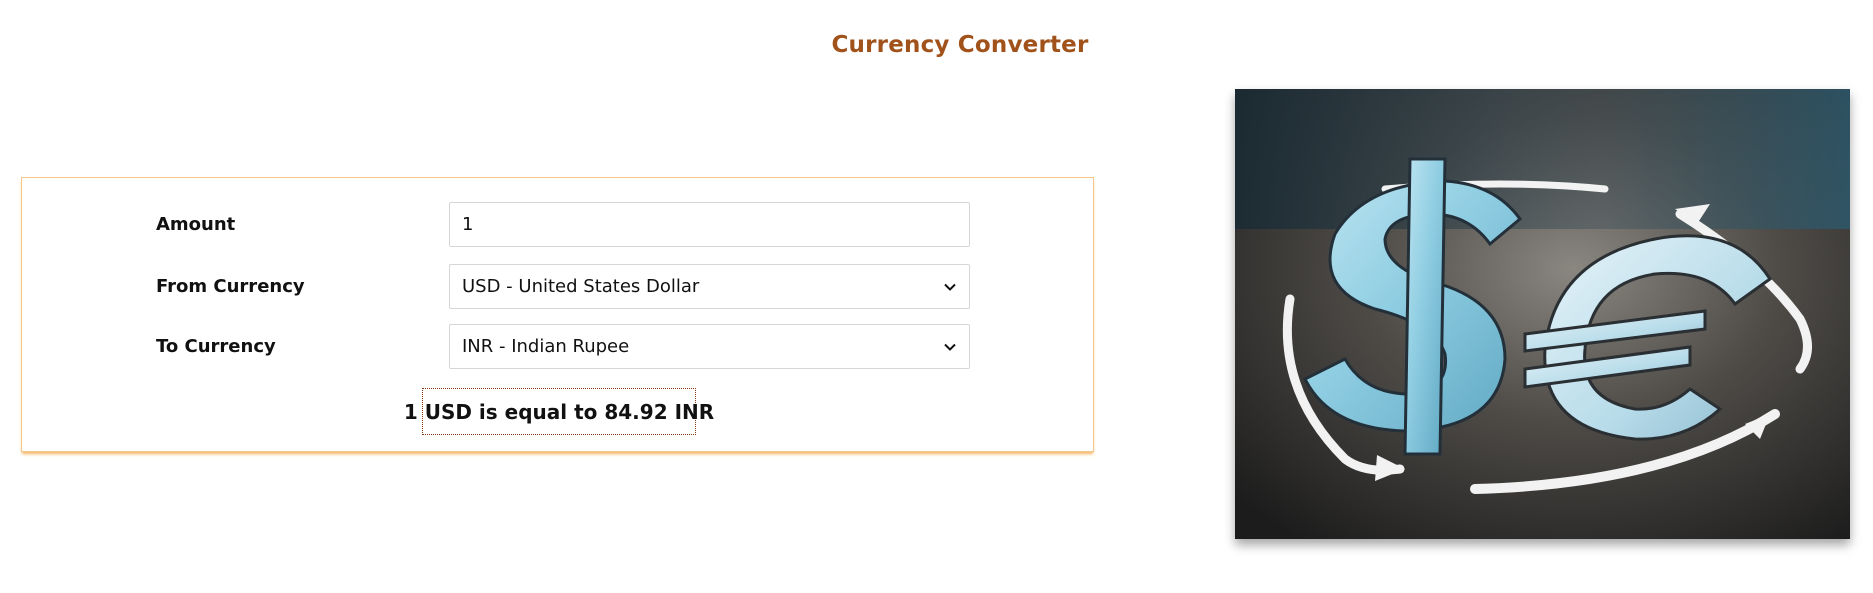 Image resolution: width=1873 pixels, height=593 pixels. I want to click on from-currency-selected: USD - United States Dollar, so click(581, 286).